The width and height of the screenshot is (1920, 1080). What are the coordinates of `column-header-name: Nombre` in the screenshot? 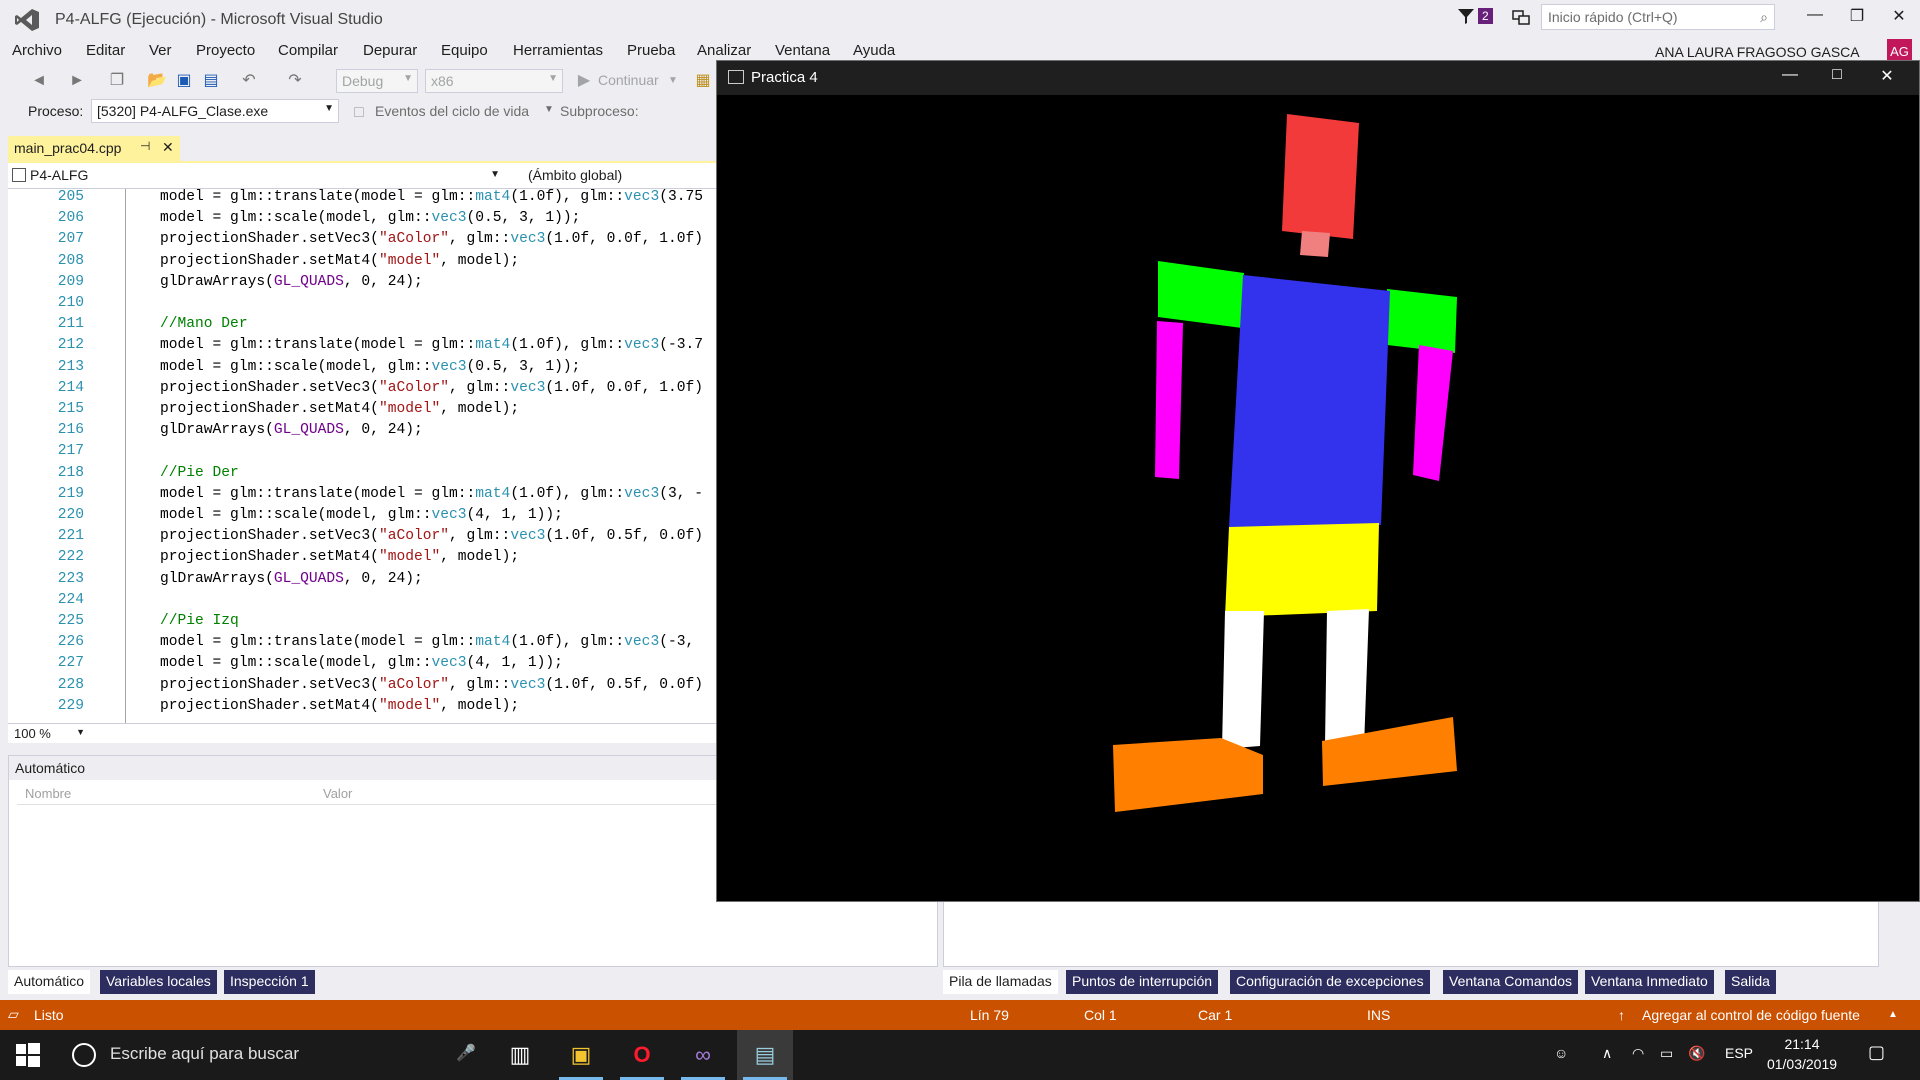 It's located at (48, 793).